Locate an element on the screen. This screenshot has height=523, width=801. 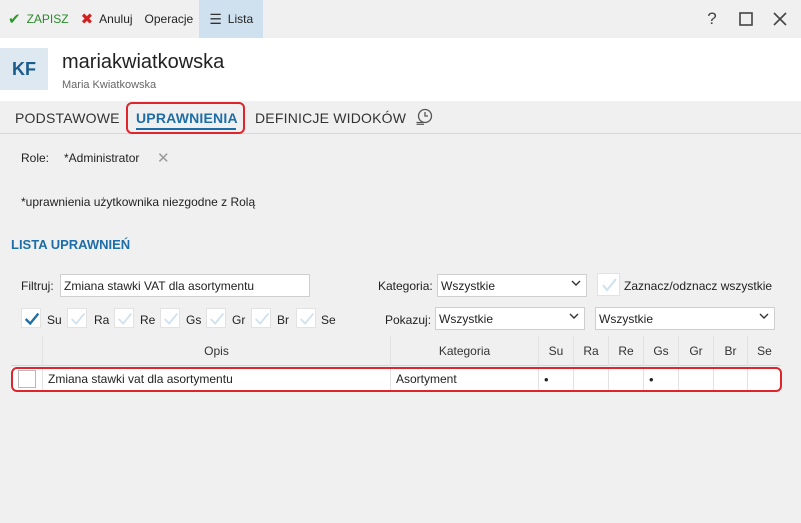
section-title: LISTA UPRAWNIEŃ is located at coordinates (71, 244).